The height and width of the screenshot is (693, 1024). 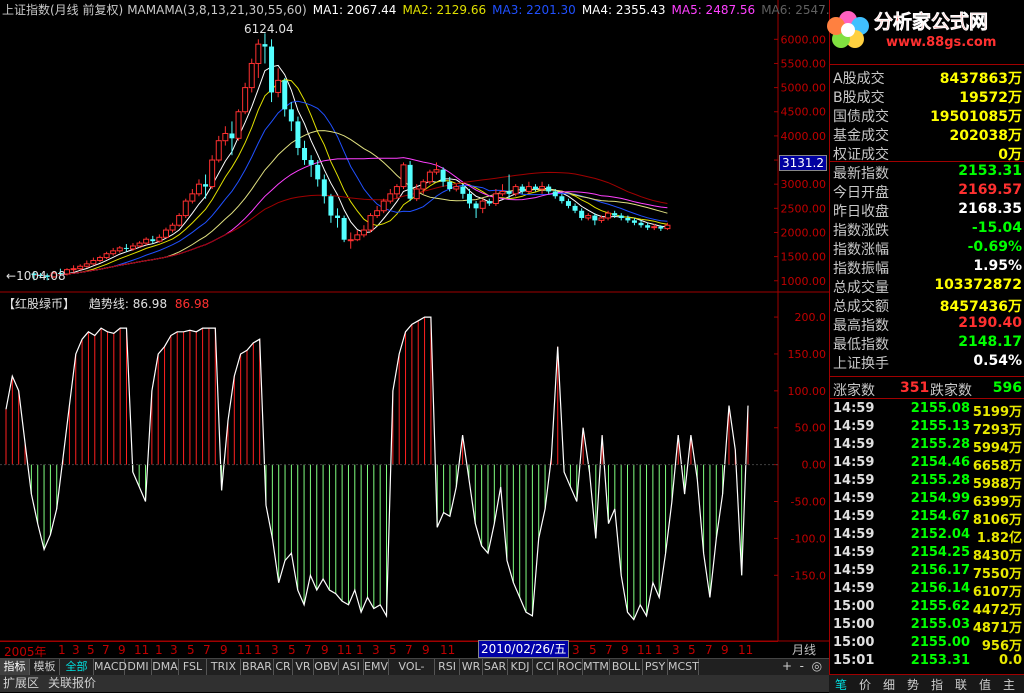 I want to click on stat-row: 最高指数 2190.40, so click(x=927, y=324).